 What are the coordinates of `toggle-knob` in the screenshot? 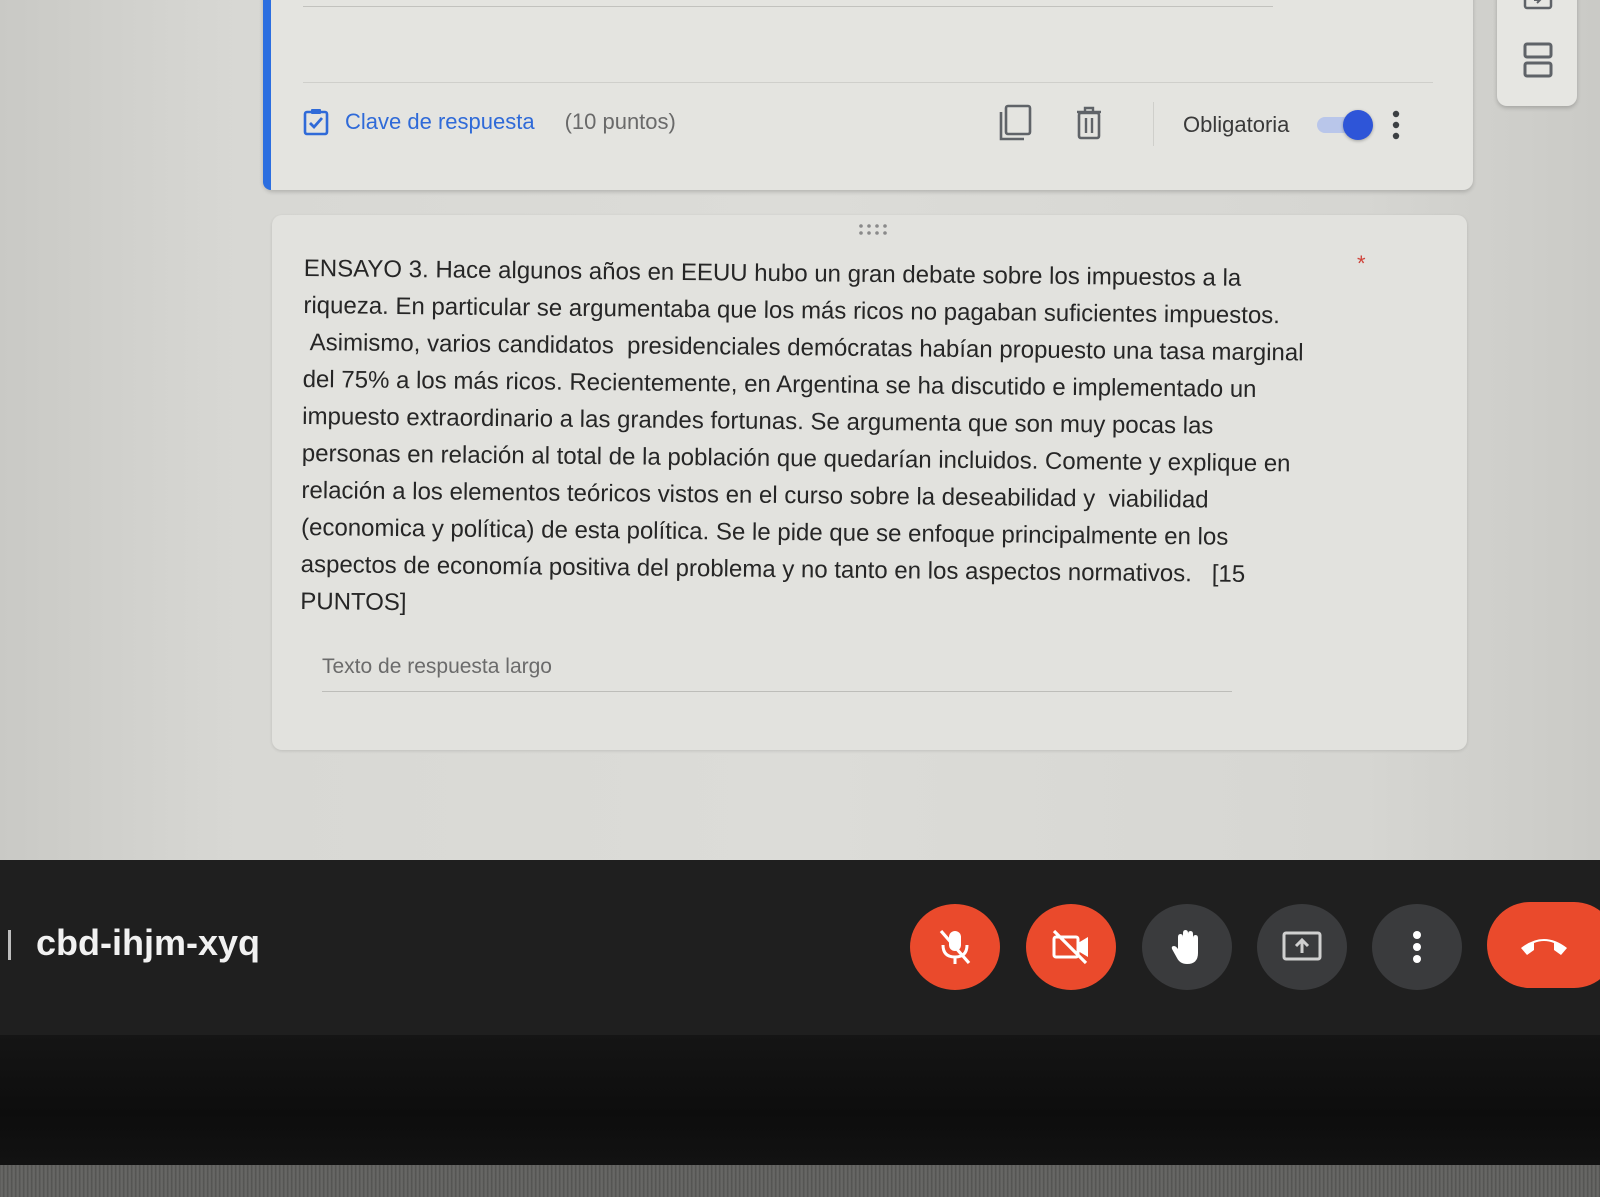 It's located at (1358, 125).